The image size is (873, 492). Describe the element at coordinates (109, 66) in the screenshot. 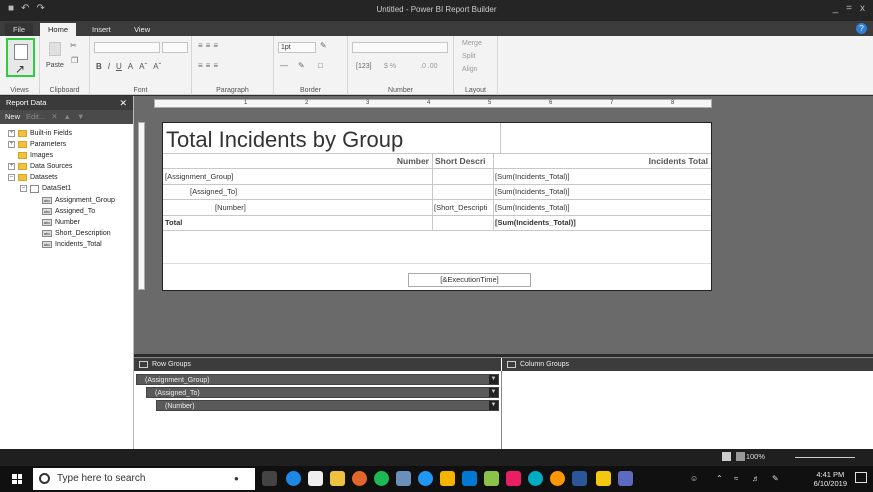

I see `italic-button: I` at that location.